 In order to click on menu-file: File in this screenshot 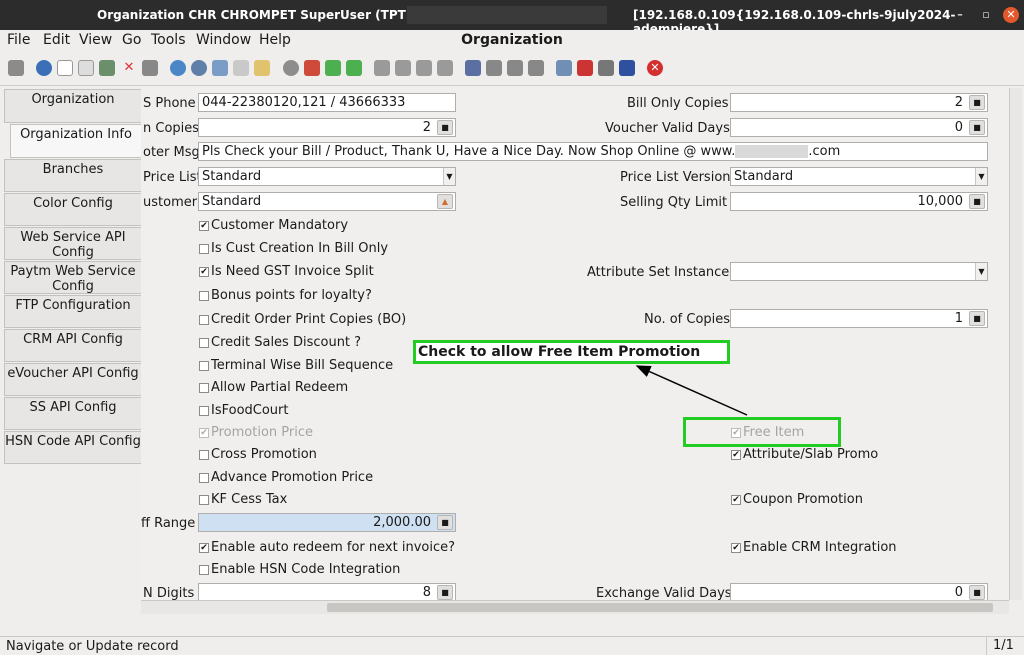, I will do `click(18, 40)`.